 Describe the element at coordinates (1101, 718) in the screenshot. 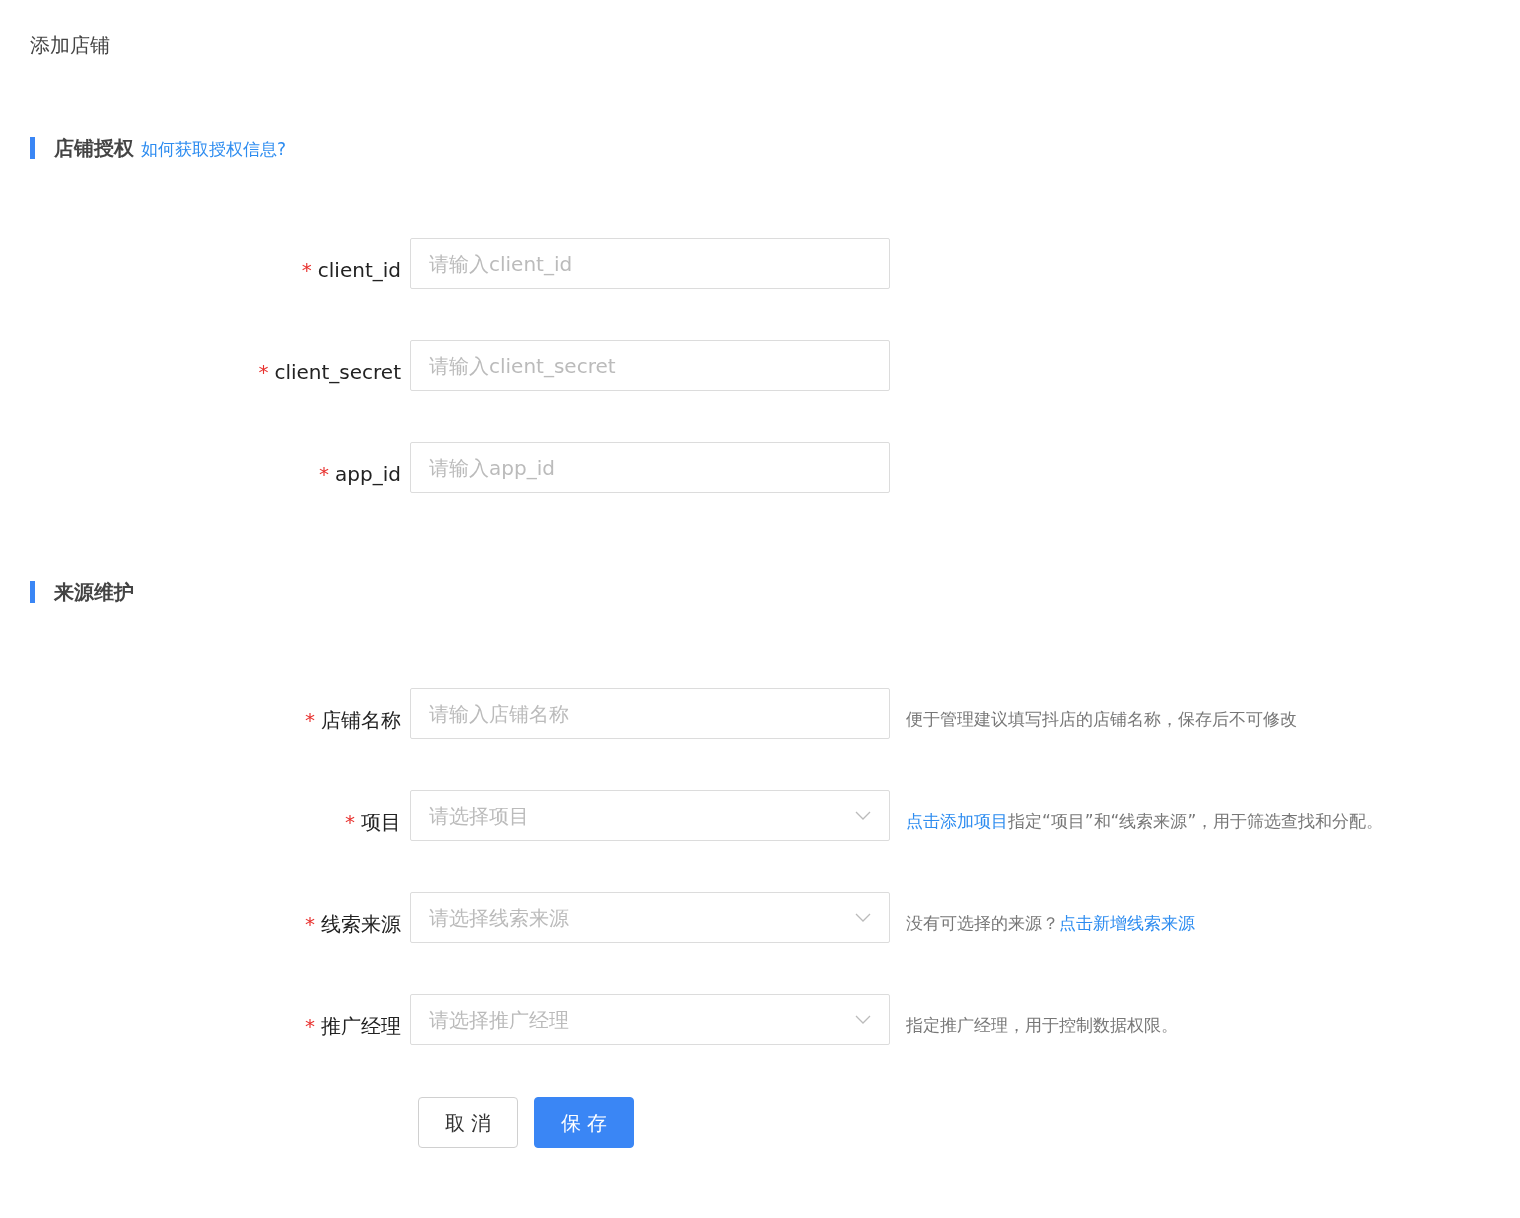

I see `hint-text: 便于管理建议填写抖店的店铺名称，保存后不可修改` at that location.